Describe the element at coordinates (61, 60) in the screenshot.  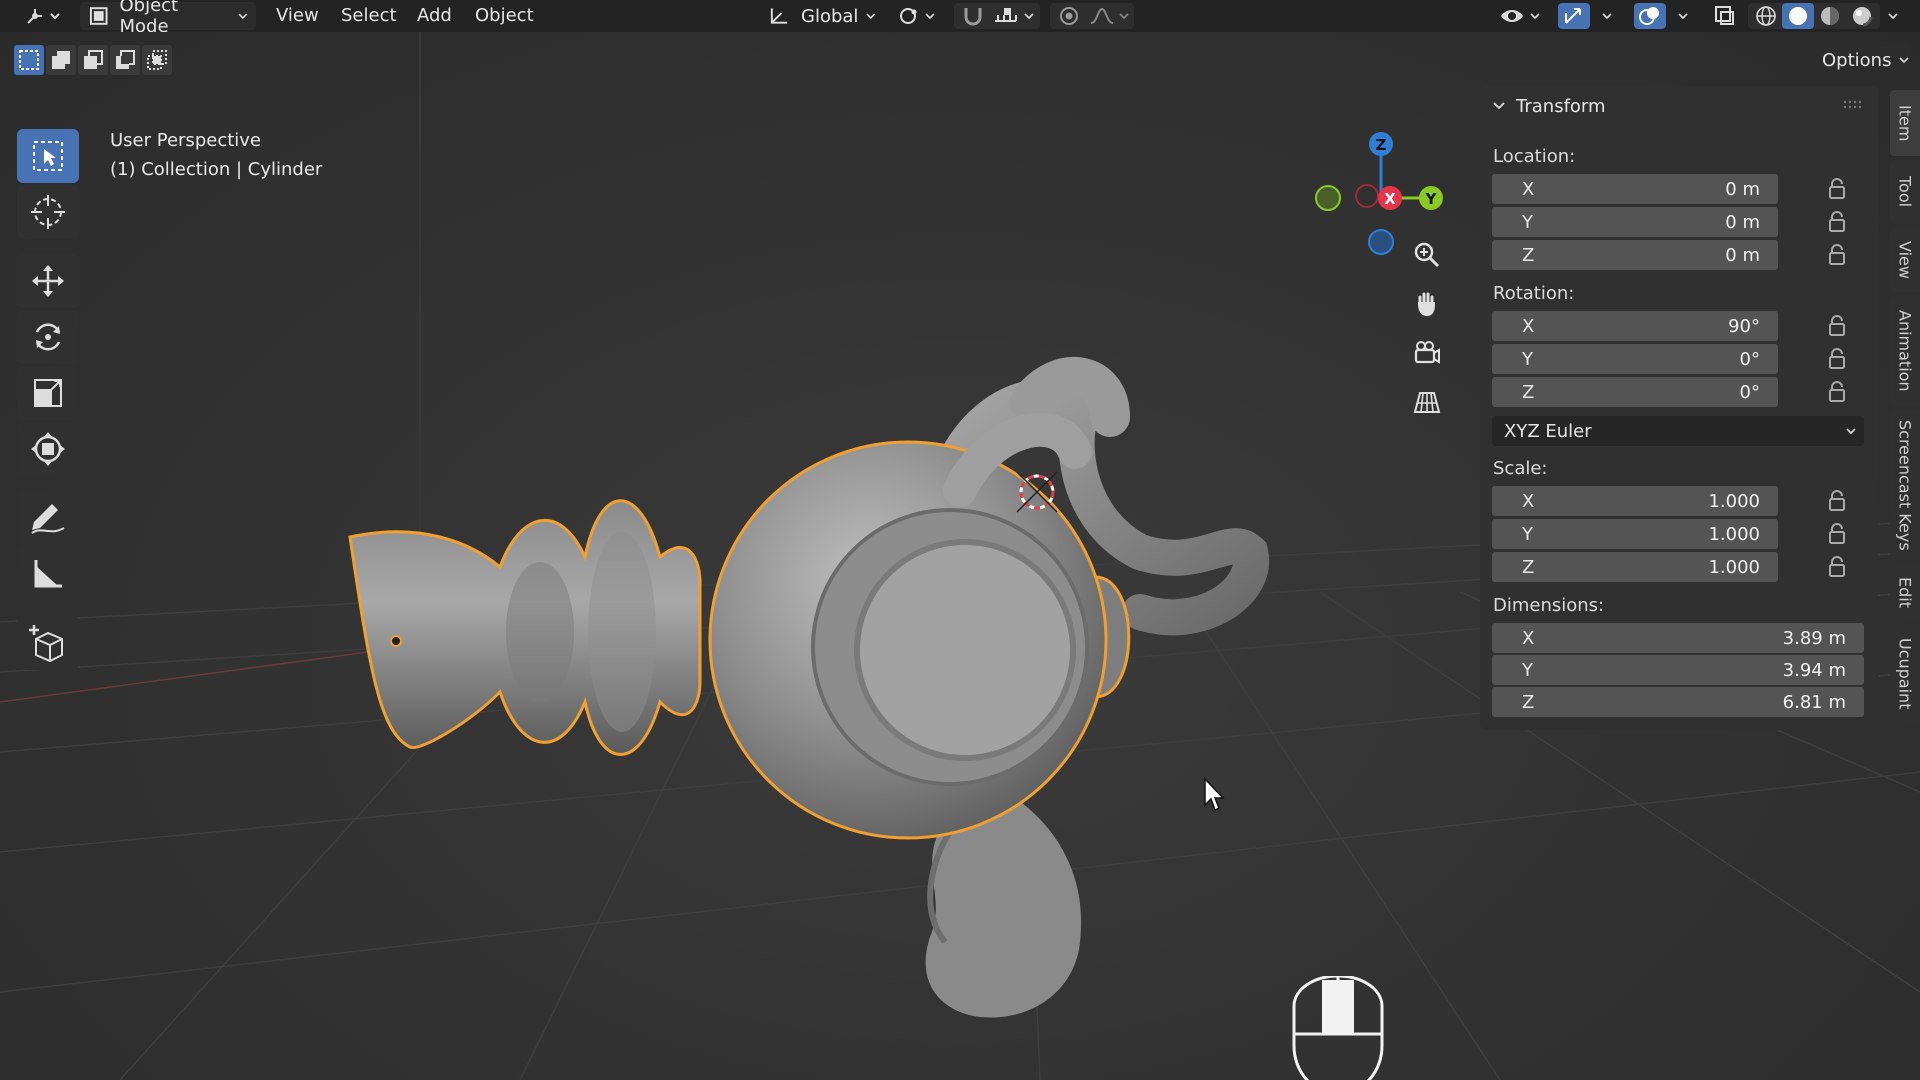
I see `select-extend-button` at that location.